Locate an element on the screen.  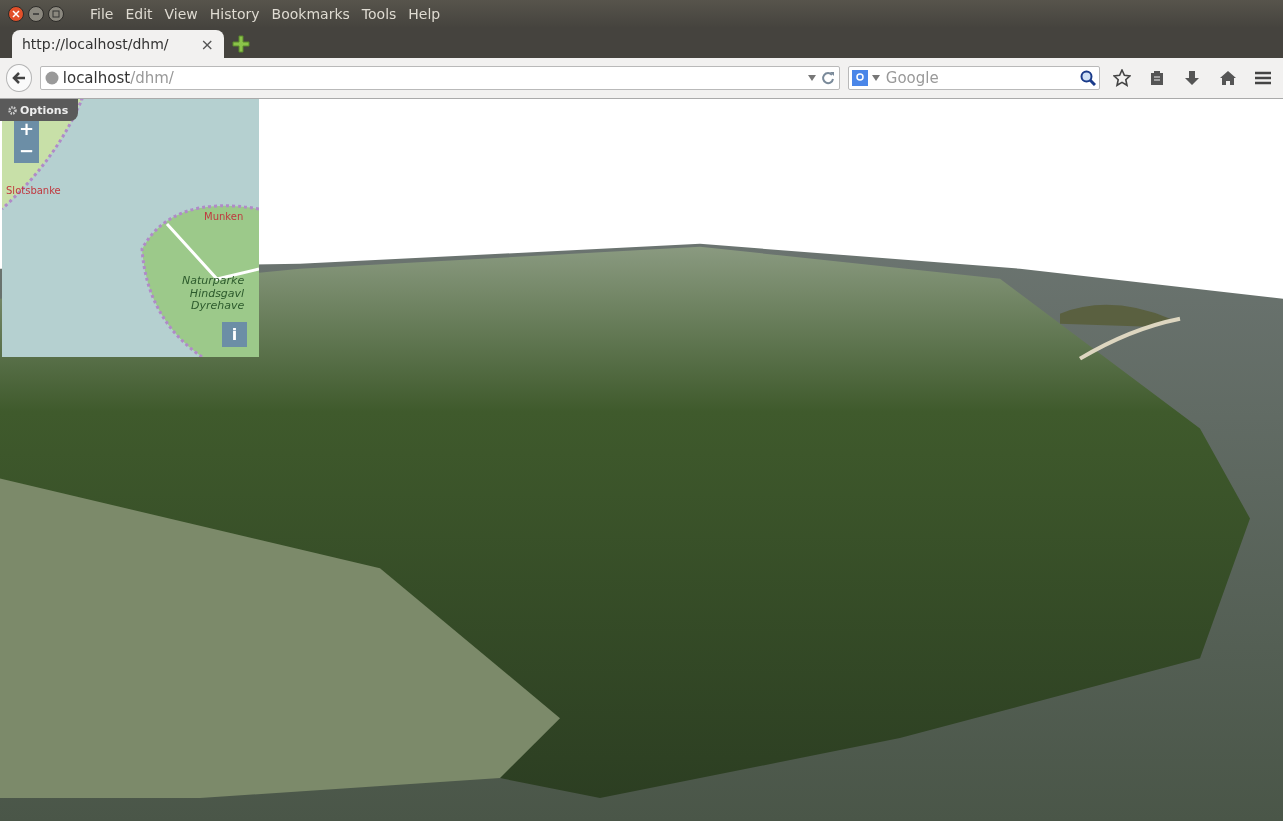
menu-item: View is located at coordinates (181, 14).